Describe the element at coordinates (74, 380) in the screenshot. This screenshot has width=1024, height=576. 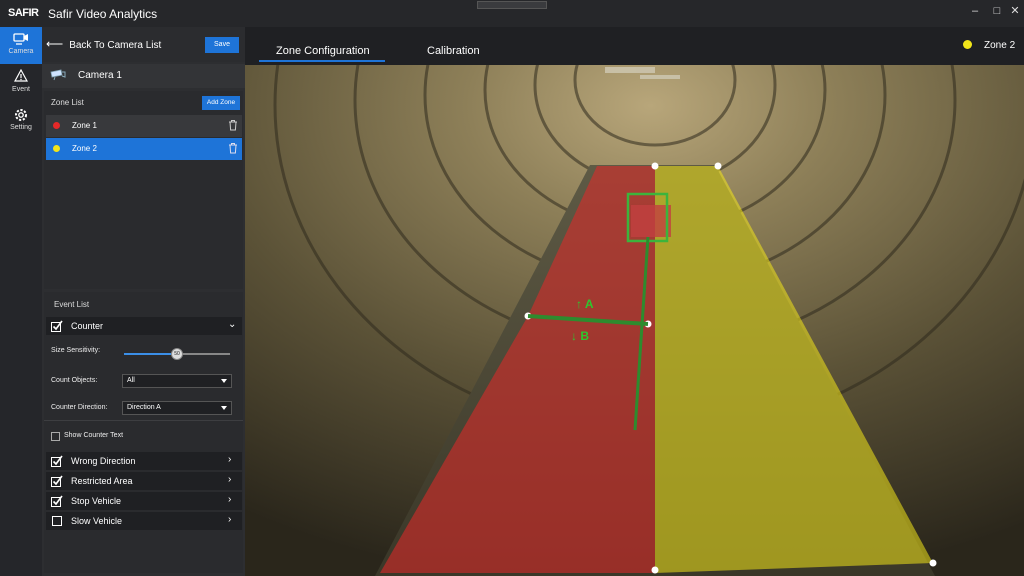
I see `count-objects-label: Count Objects:` at that location.